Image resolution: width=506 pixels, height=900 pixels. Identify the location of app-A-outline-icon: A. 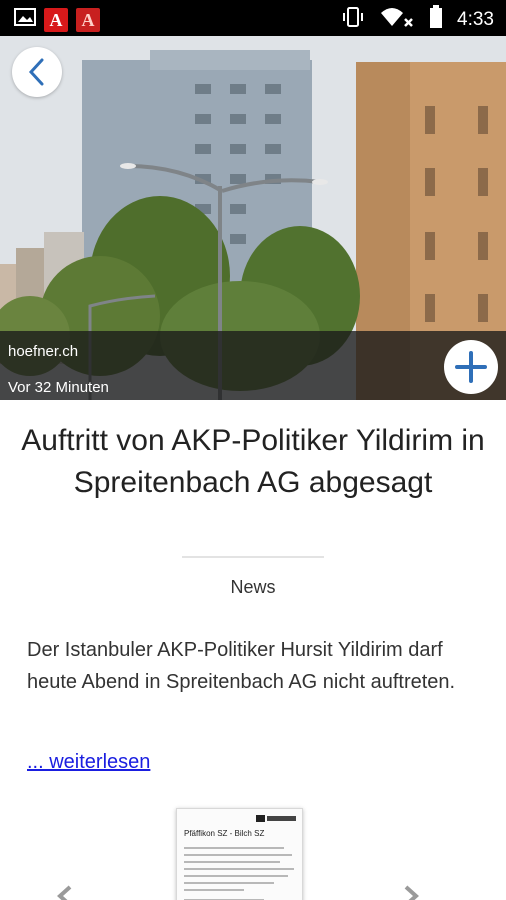
(88, 19).